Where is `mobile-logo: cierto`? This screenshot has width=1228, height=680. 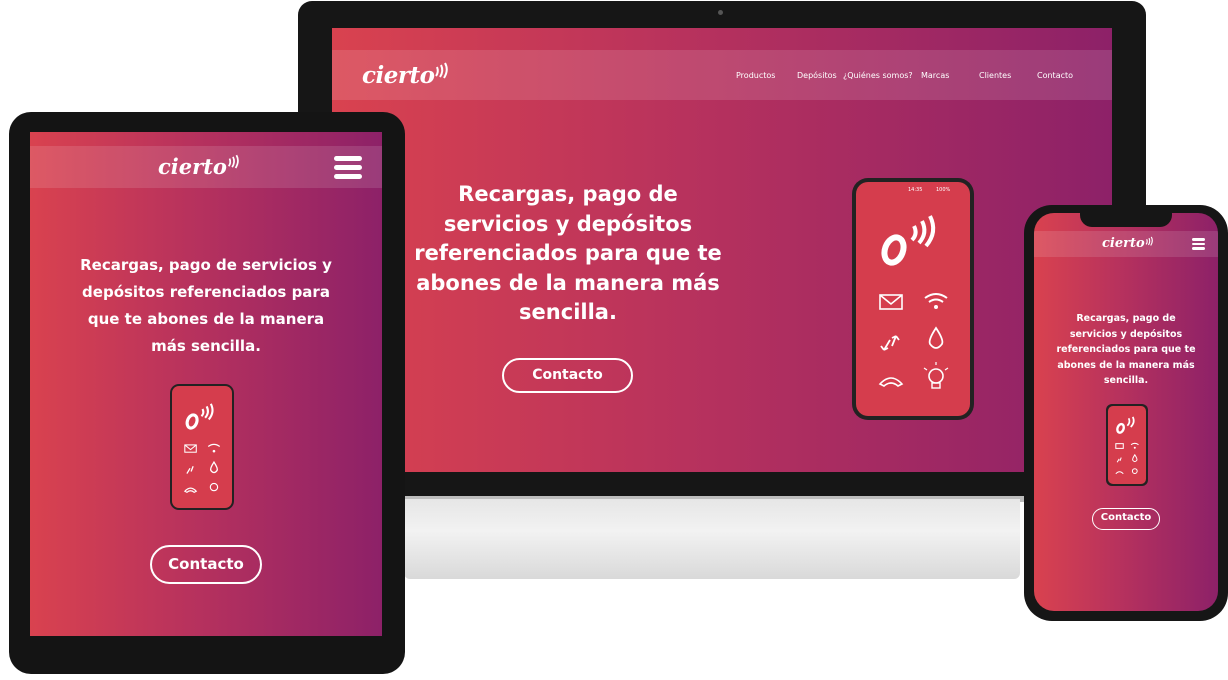 mobile-logo: cierto is located at coordinates (1127, 243).